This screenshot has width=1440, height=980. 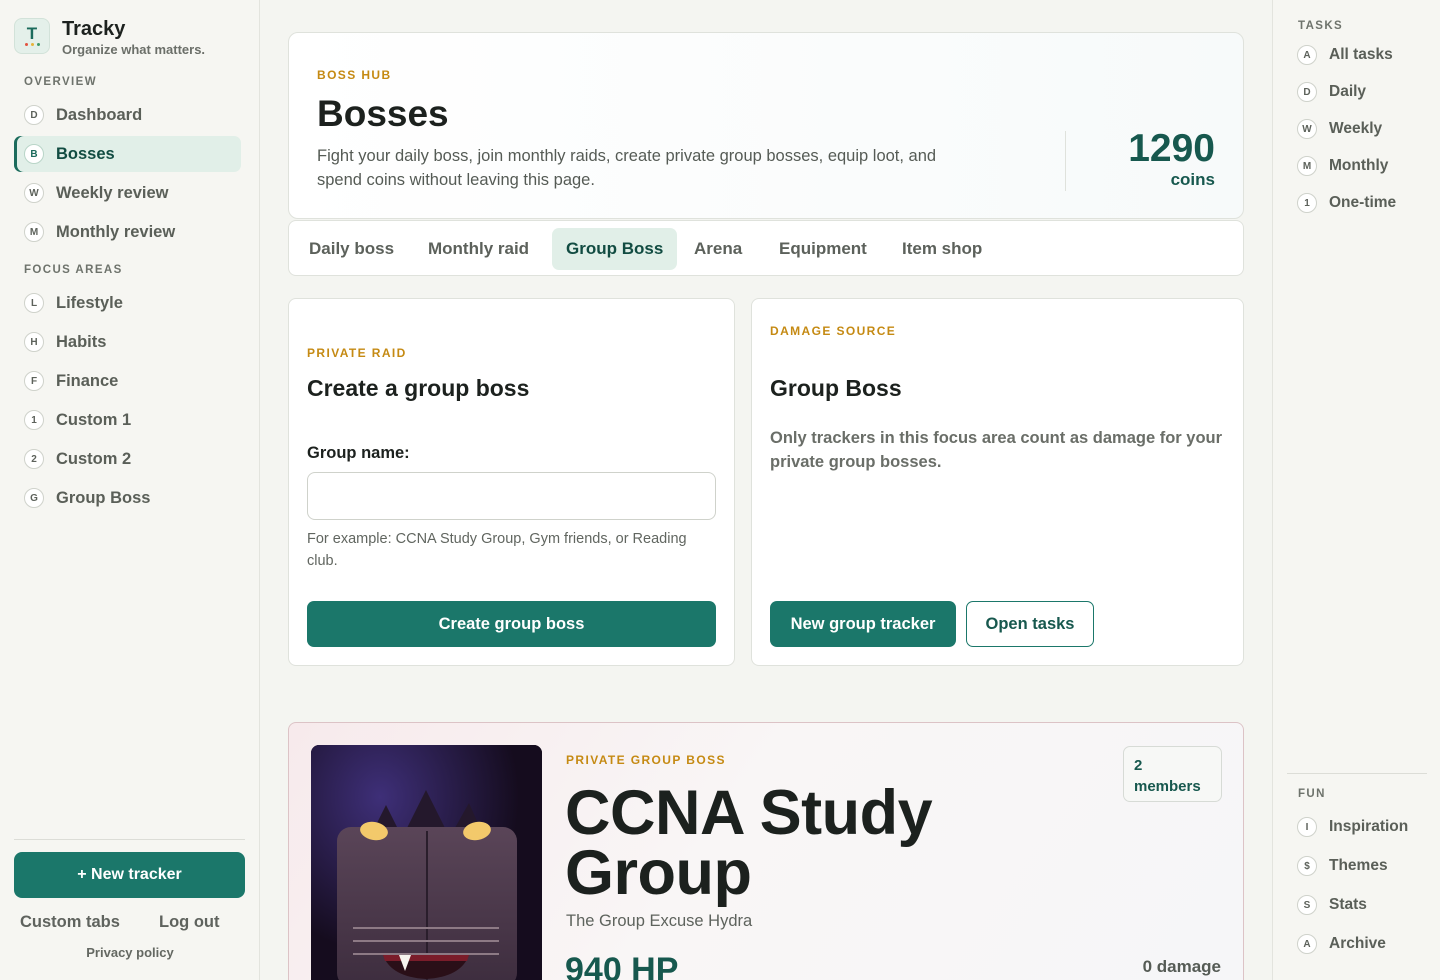 I want to click on coins-balance: 1290, so click(x=1171, y=148).